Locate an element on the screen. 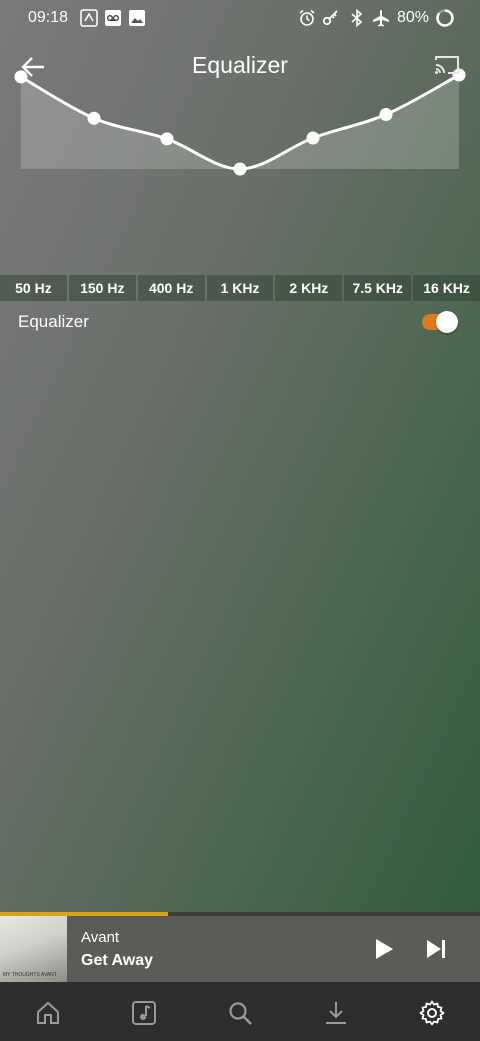 The image size is (480, 1041). battery-percent: 80% is located at coordinates (413, 17).